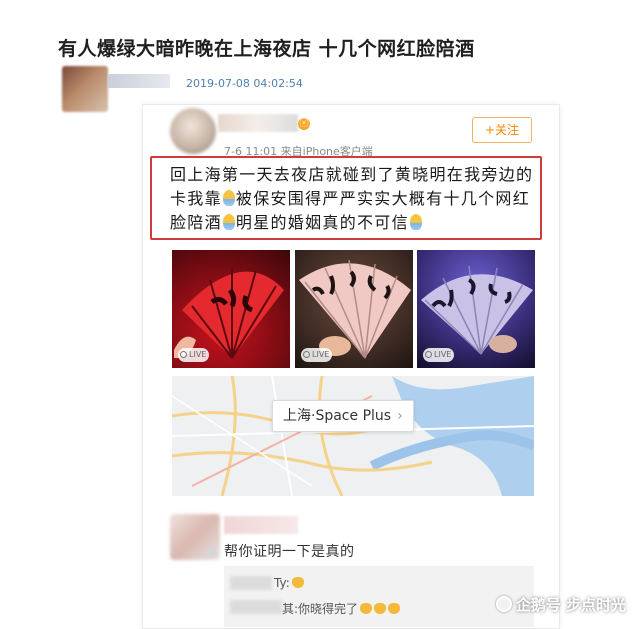  I want to click on follow-button: +关注, so click(502, 130).